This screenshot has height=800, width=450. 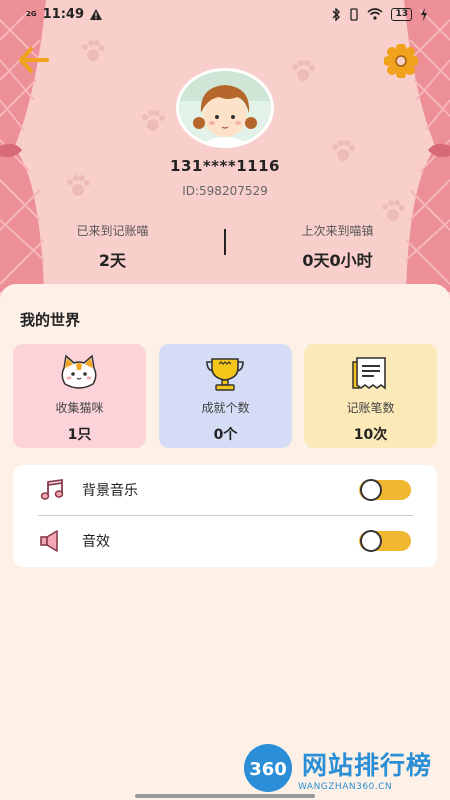 What do you see at coordinates (49, 541) in the screenshot?
I see `speaker-icon` at bounding box center [49, 541].